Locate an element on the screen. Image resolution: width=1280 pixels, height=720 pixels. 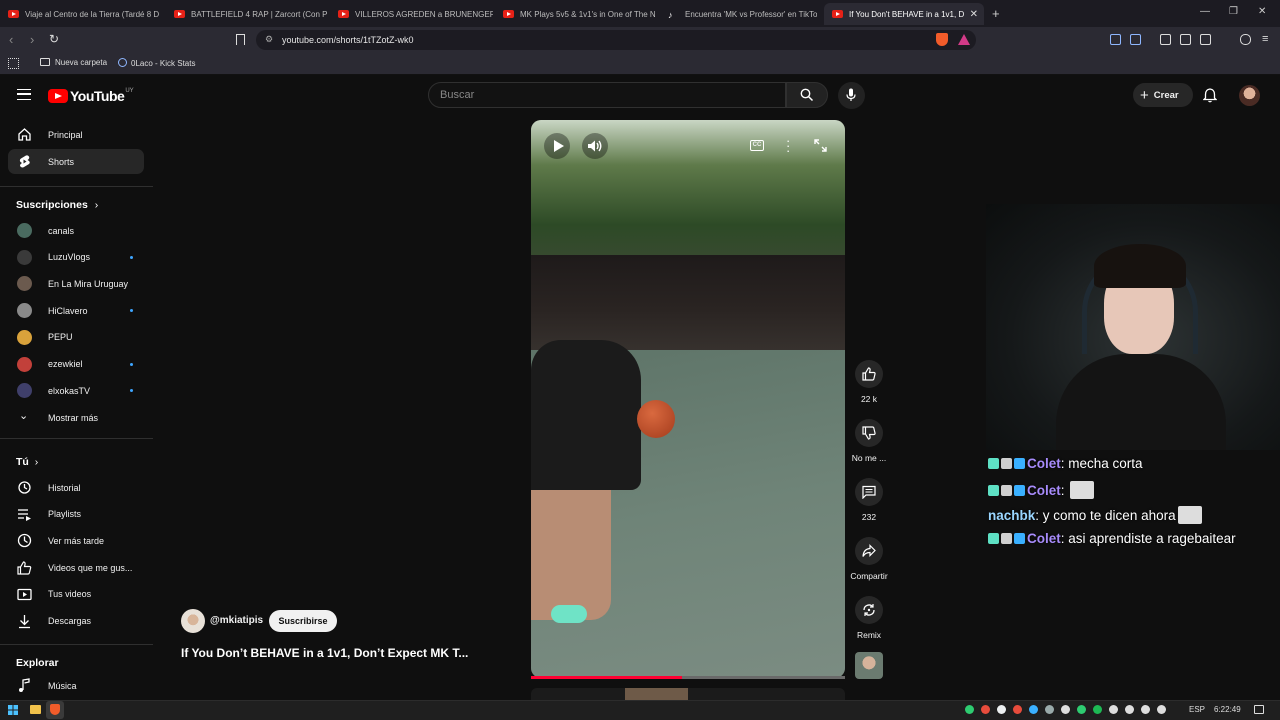
video-progress-bar is located at coordinates (688, 677).